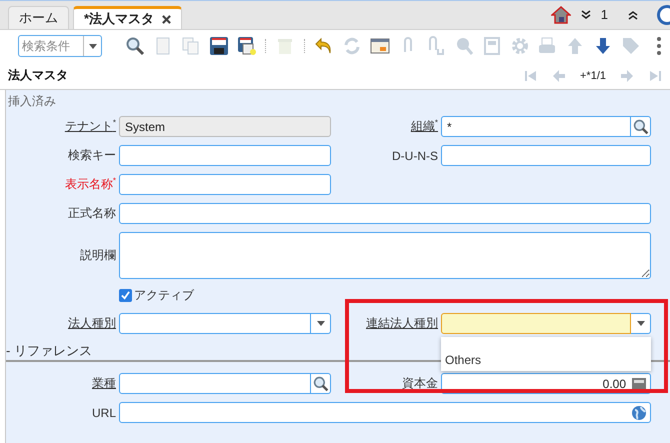 This screenshot has height=443, width=670. I want to click on calculator-icon, so click(639, 383).